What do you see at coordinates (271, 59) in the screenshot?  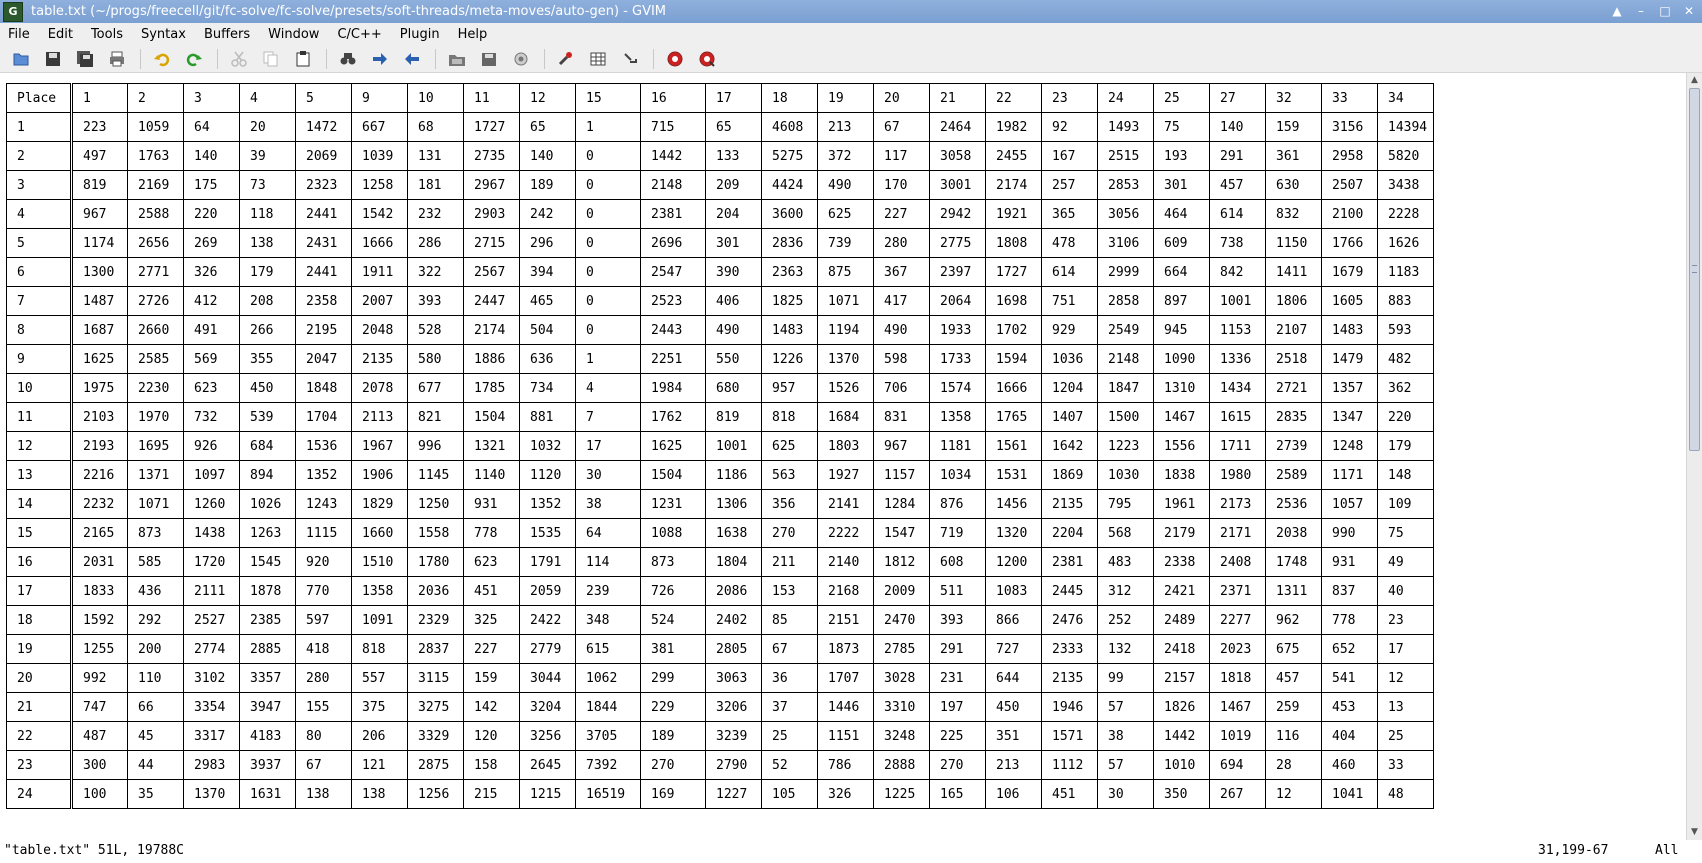 I see `copy-icon` at bounding box center [271, 59].